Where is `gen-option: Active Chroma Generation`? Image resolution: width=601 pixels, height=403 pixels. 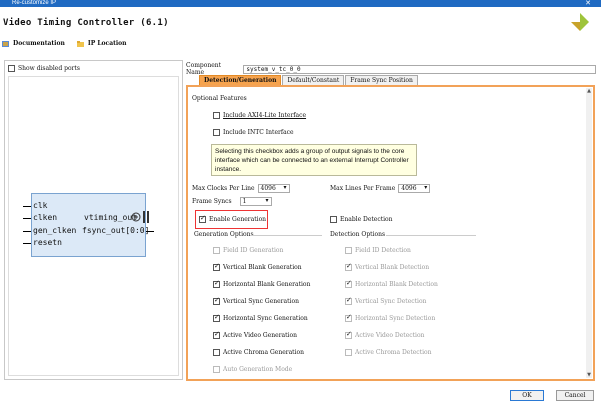
gen-option: Active Chroma Generation is located at coordinates (258, 352).